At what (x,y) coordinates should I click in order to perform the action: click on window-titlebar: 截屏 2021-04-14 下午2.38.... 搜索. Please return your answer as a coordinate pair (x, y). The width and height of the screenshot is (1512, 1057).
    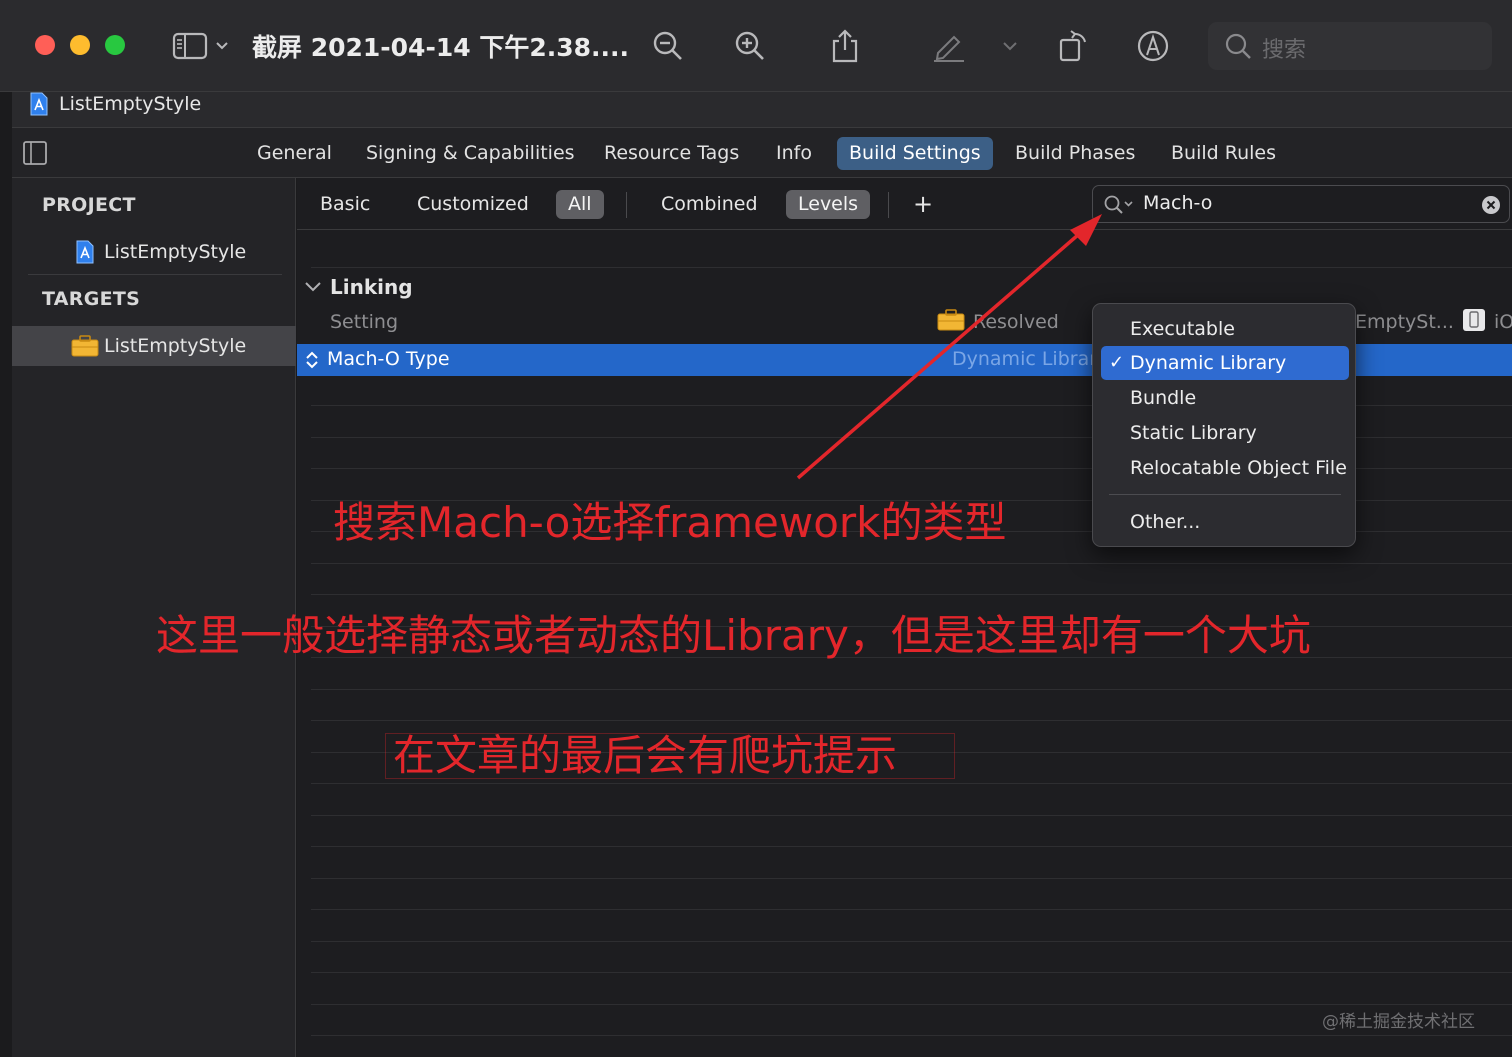
    Looking at the image, I should click on (756, 46).